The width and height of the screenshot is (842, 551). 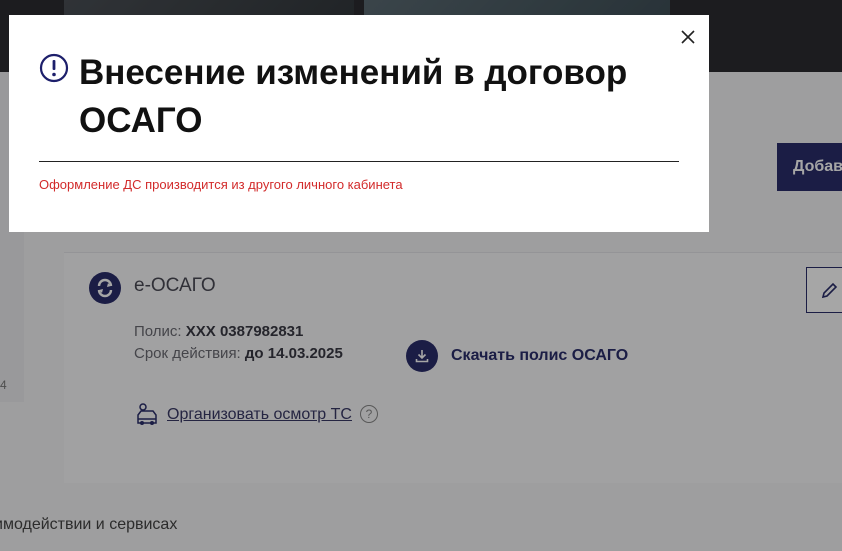 I want to click on close-icon, so click(x=688, y=37).